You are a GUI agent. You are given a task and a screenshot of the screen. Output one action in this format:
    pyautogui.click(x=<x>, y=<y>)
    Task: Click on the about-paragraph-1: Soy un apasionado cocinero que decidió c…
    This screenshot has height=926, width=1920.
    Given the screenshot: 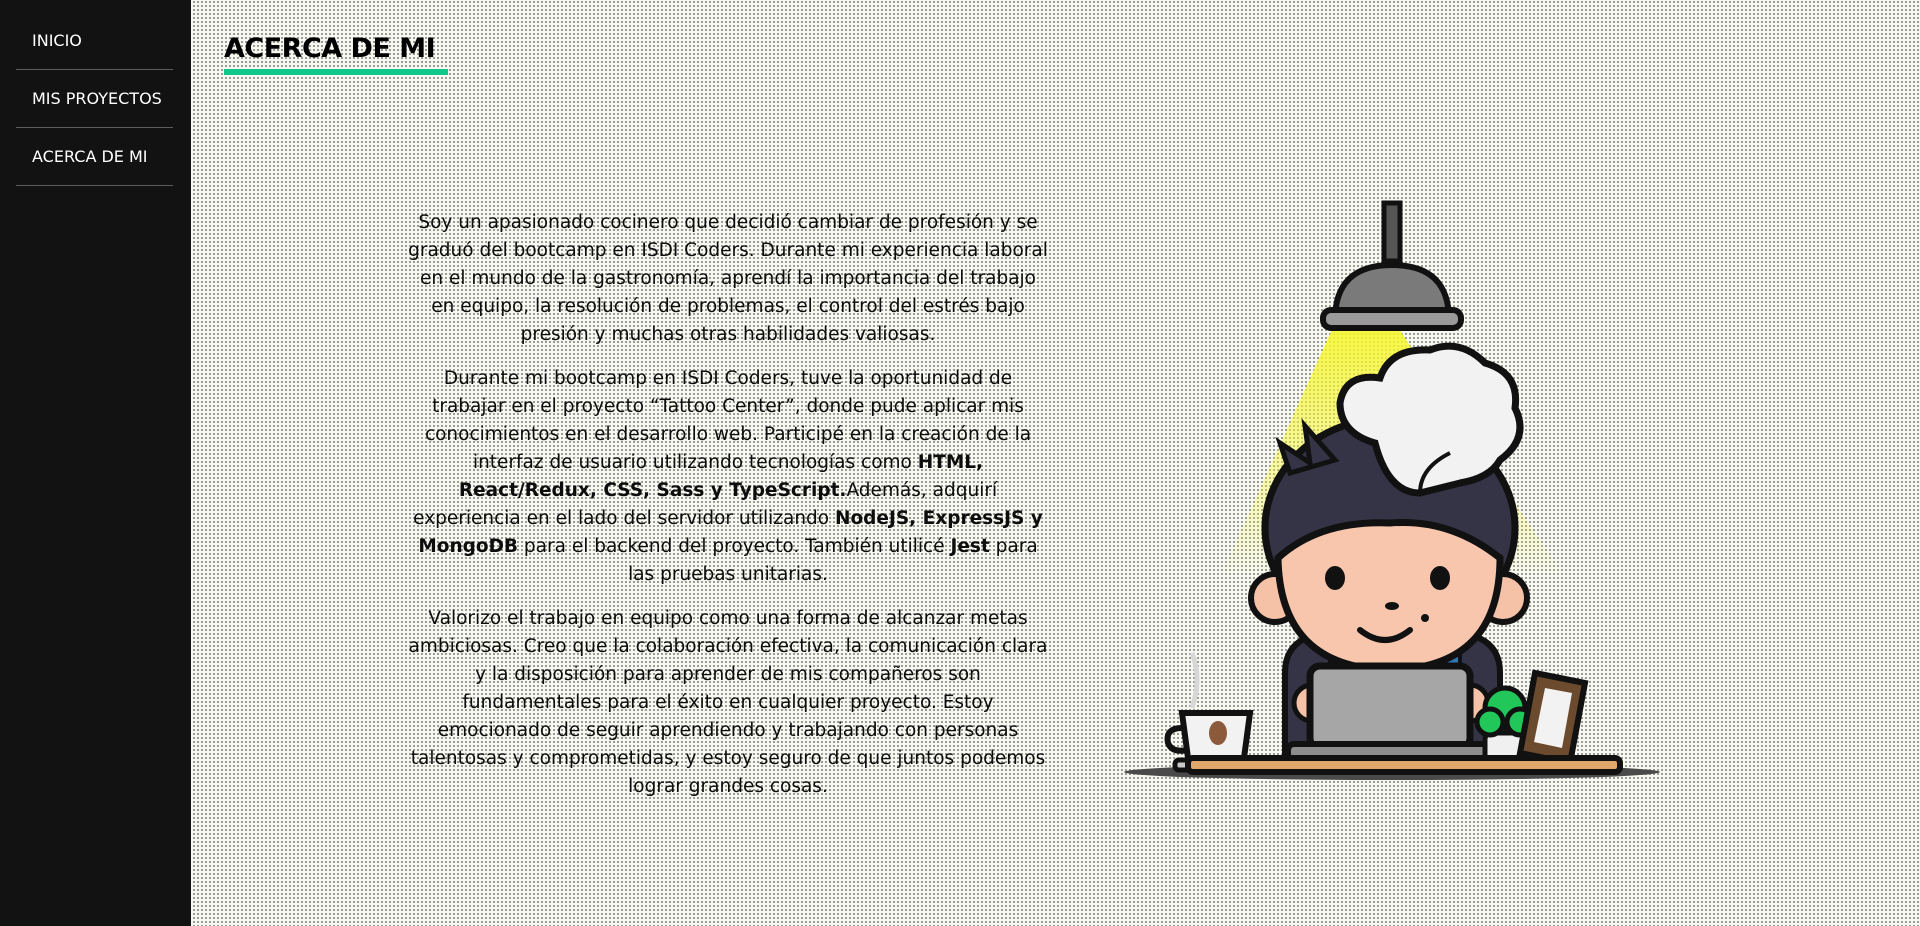 What is the action you would take?
    pyautogui.click(x=728, y=278)
    